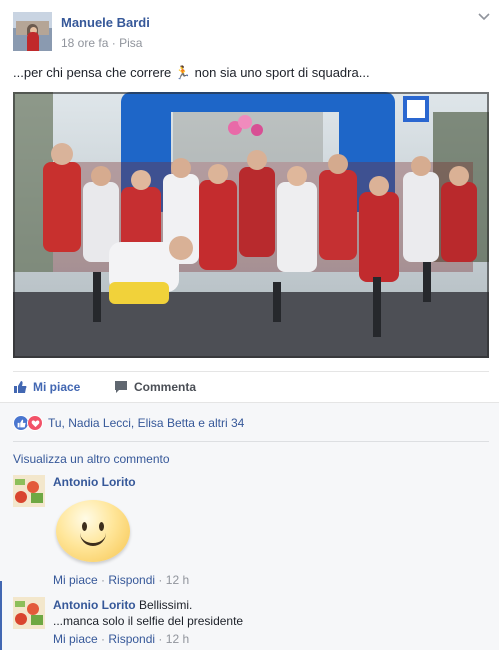 The height and width of the screenshot is (650, 499). Describe the element at coordinates (484, 17) in the screenshot. I see `chevron-down-icon` at that location.